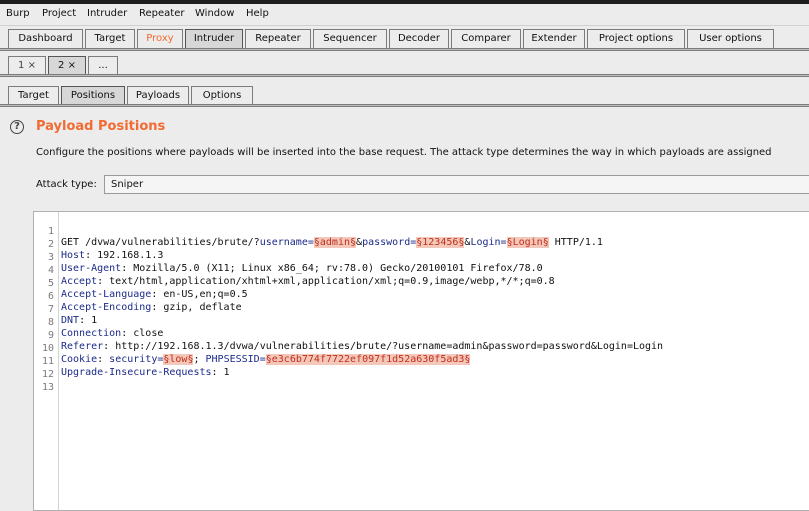 This screenshot has height=511, width=809. What do you see at coordinates (160, 38) in the screenshot?
I see `tab-proxy: Proxy` at bounding box center [160, 38].